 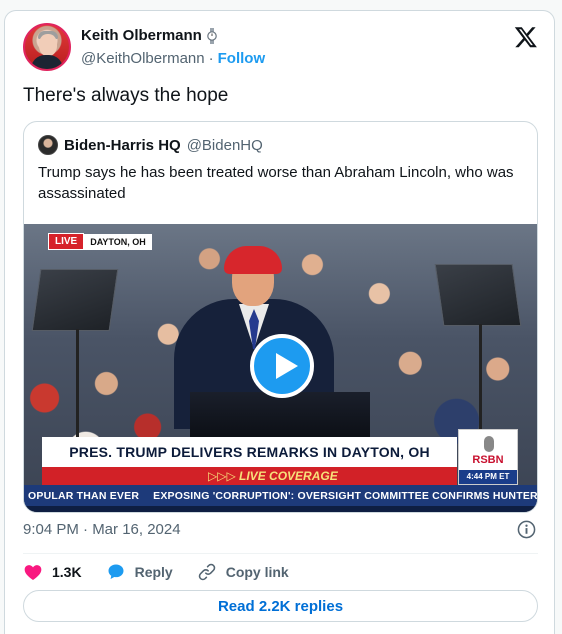 I want to click on x-logo-icon, so click(x=526, y=37).